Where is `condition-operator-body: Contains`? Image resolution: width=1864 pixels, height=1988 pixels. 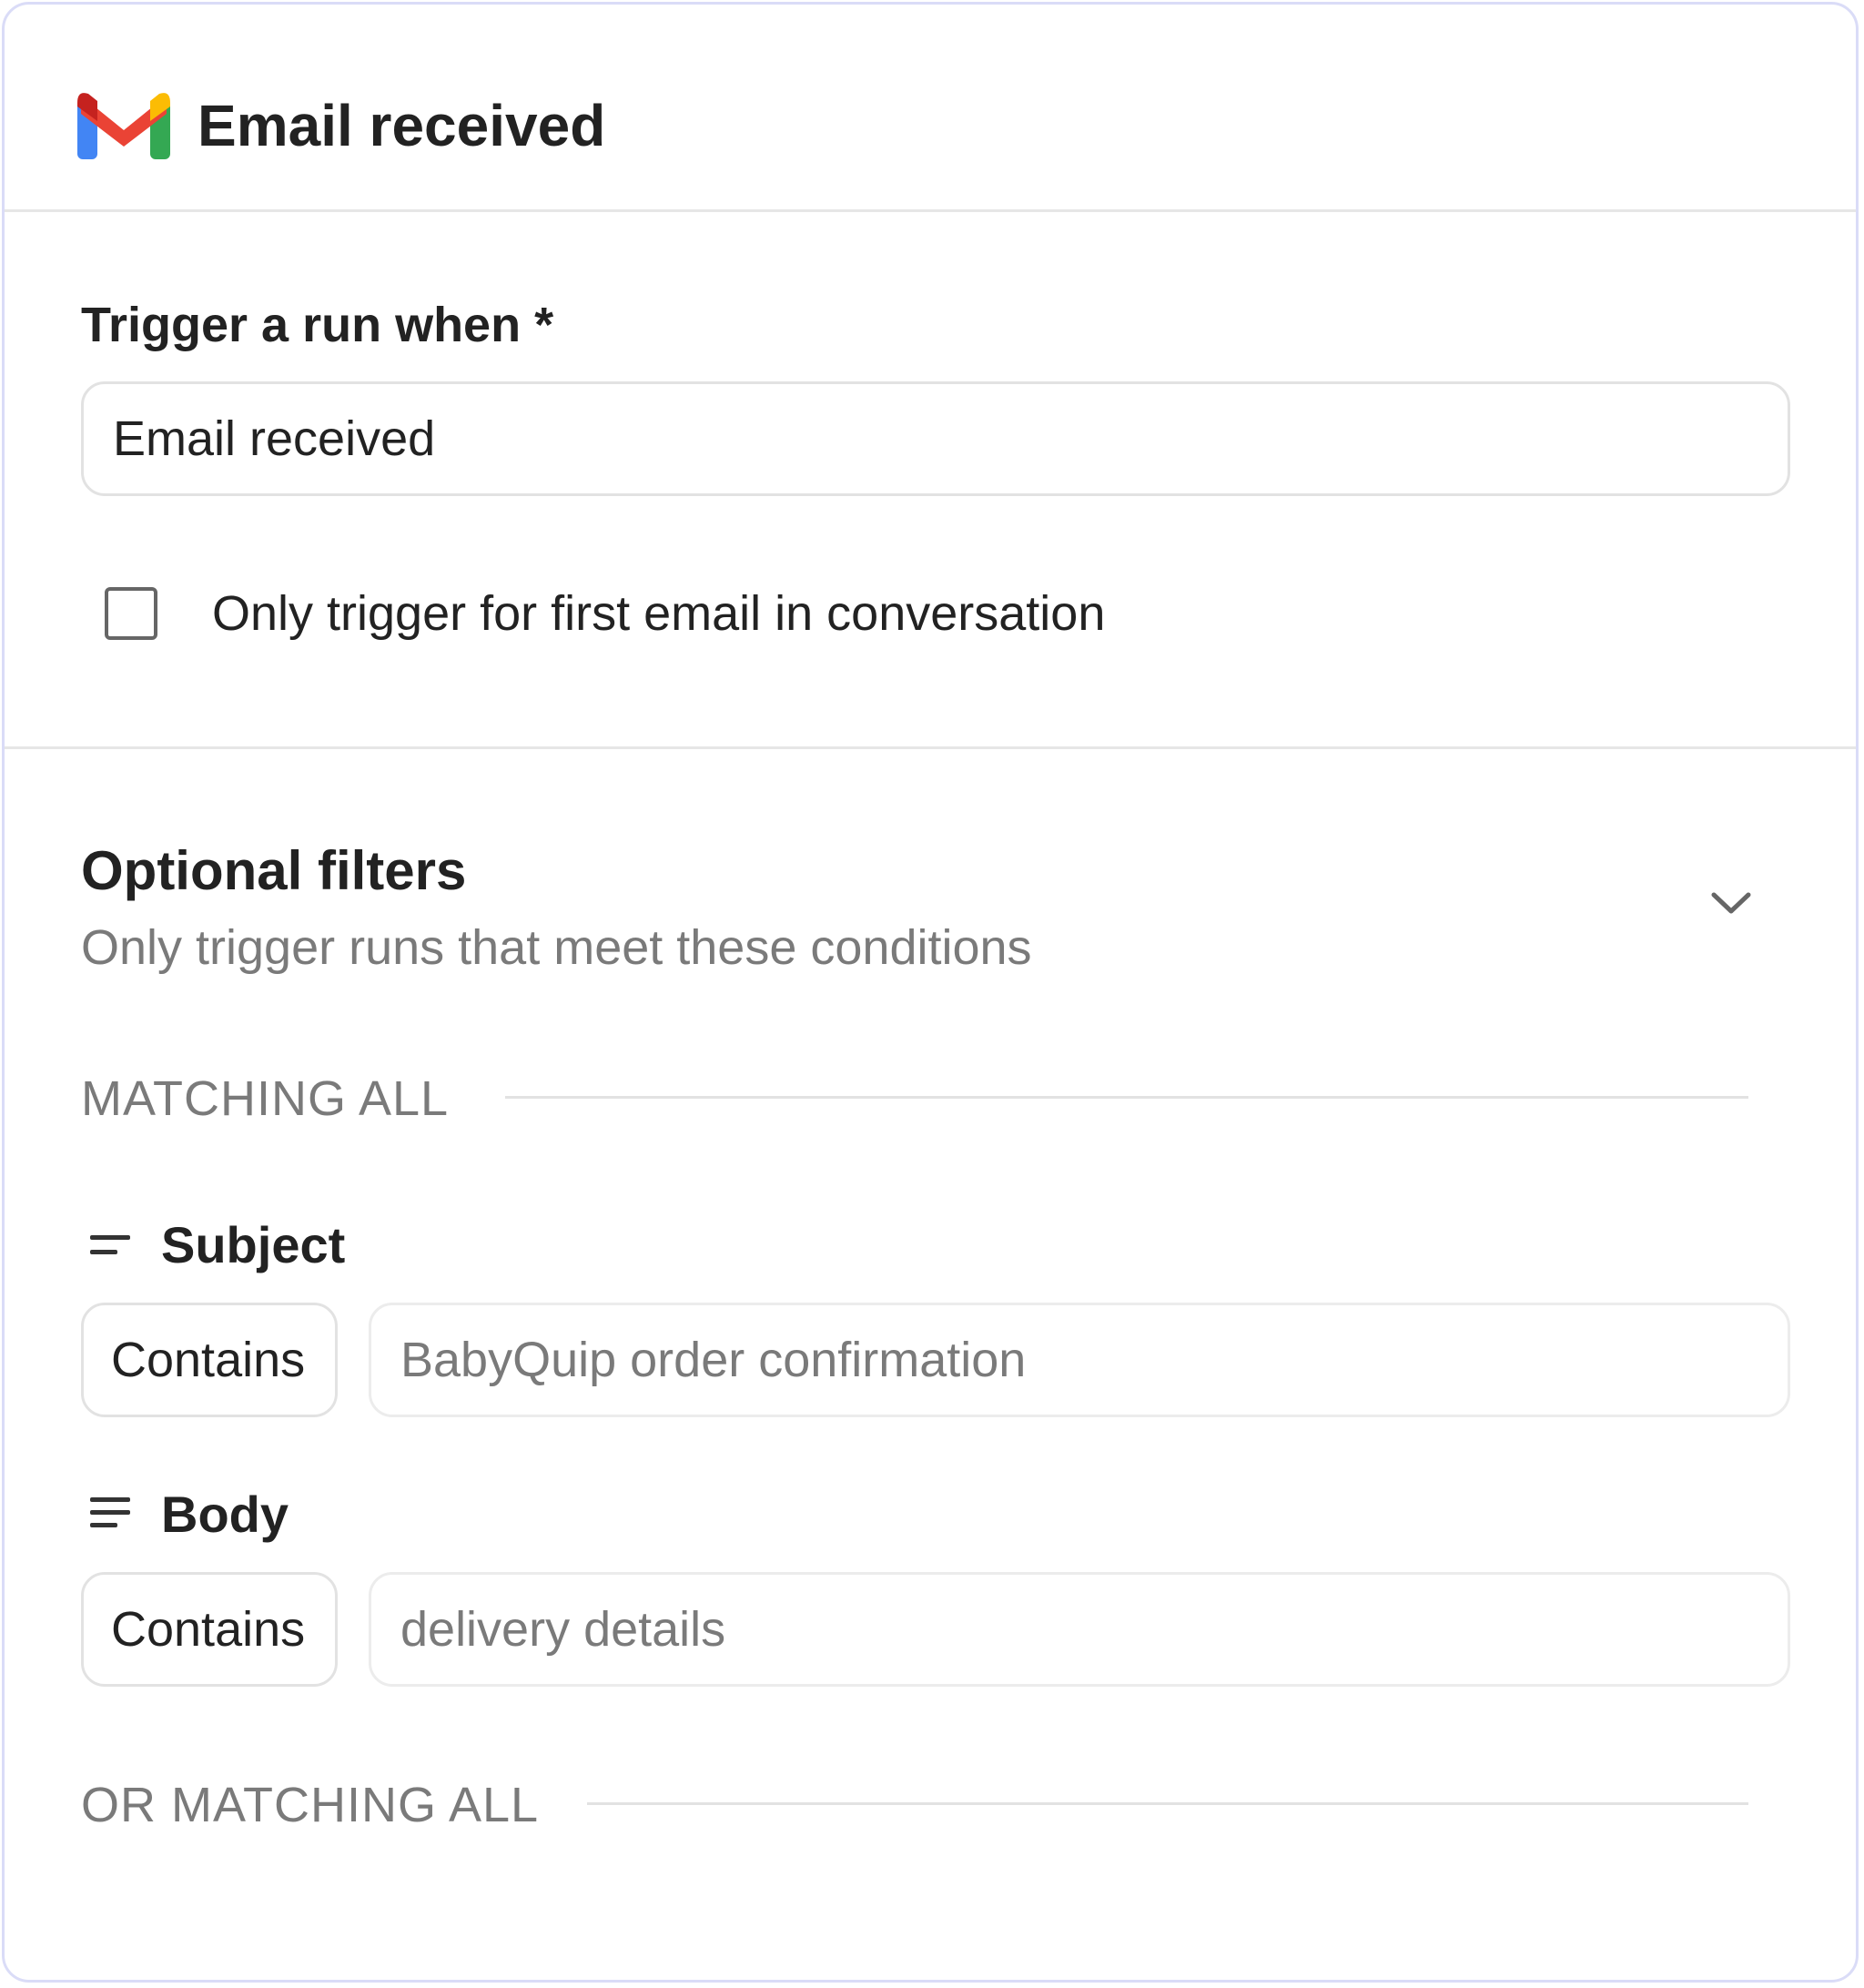
condition-operator-body: Contains is located at coordinates (209, 1629).